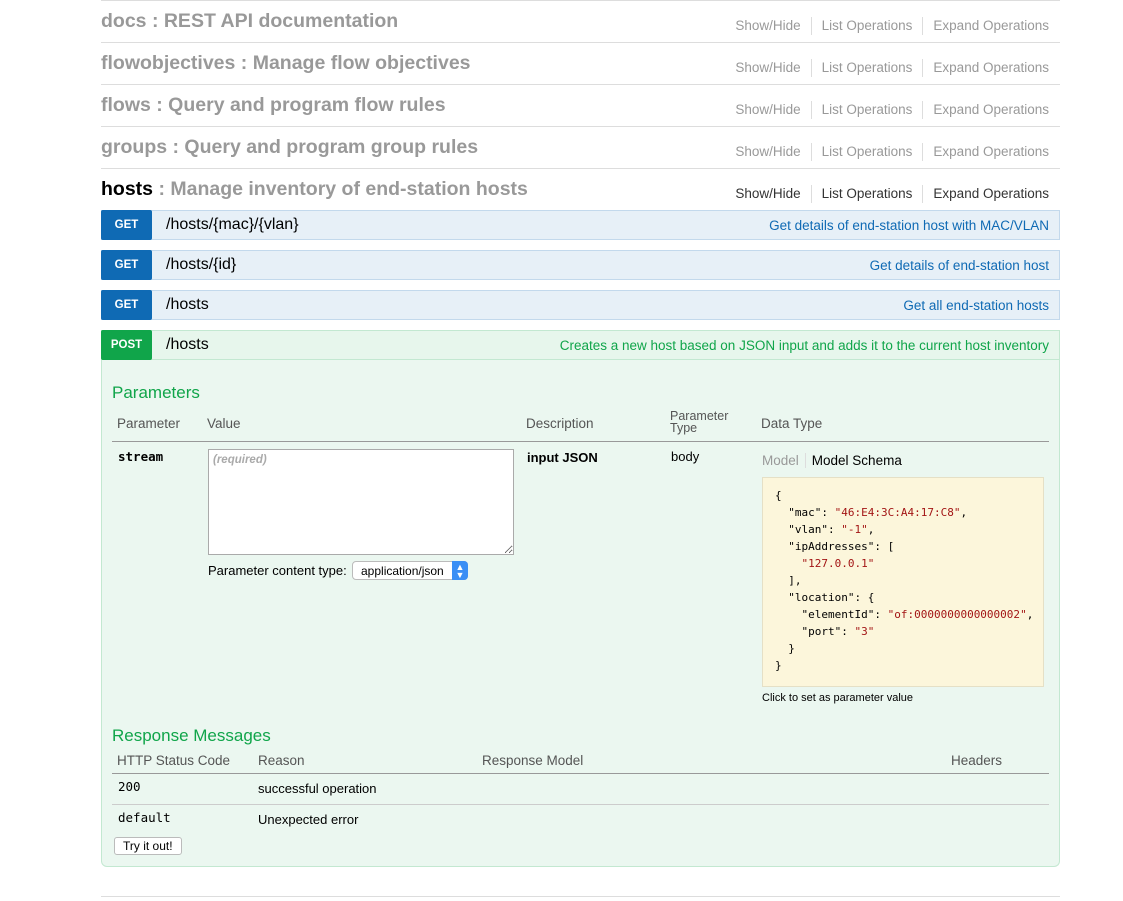 This screenshot has height=901, width=1123. What do you see at coordinates (275, 21) in the screenshot?
I see `resource-description: : REST API documentation` at bounding box center [275, 21].